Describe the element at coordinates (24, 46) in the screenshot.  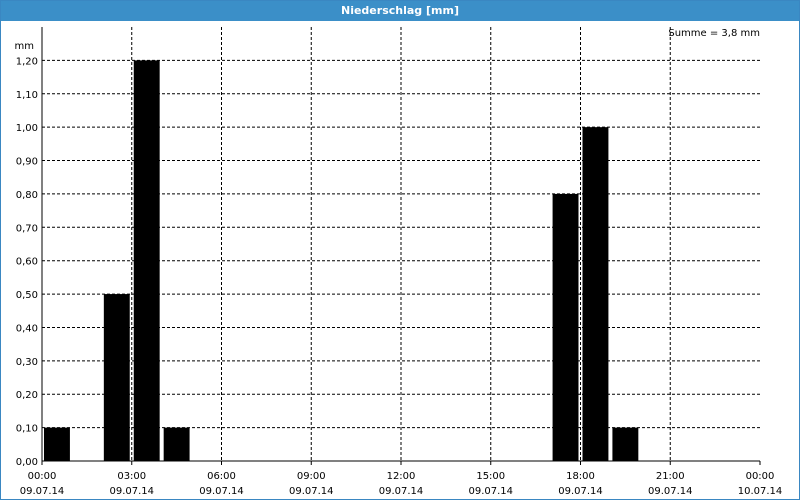
I see `y-axis-unit-label: mm` at that location.